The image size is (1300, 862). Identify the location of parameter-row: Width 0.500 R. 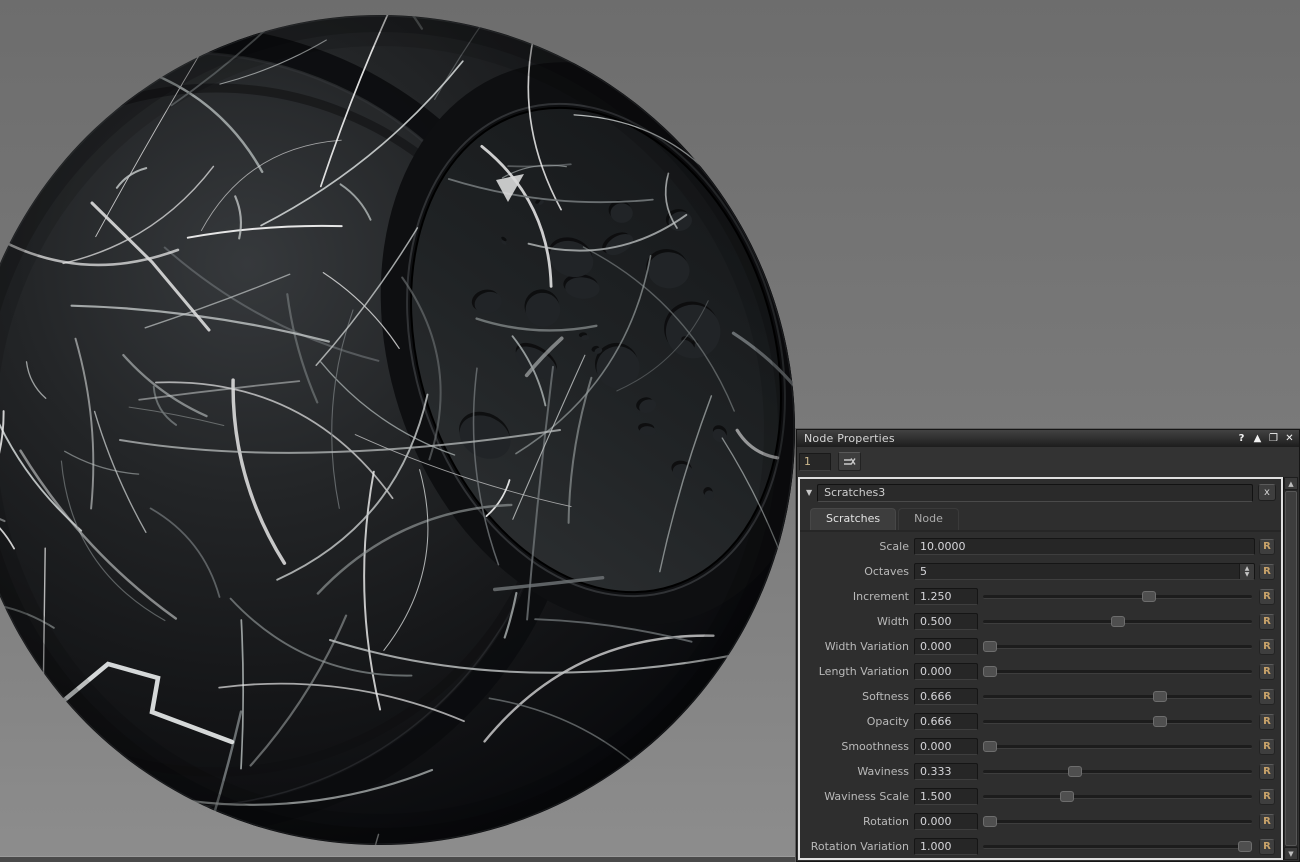
(1040, 621).